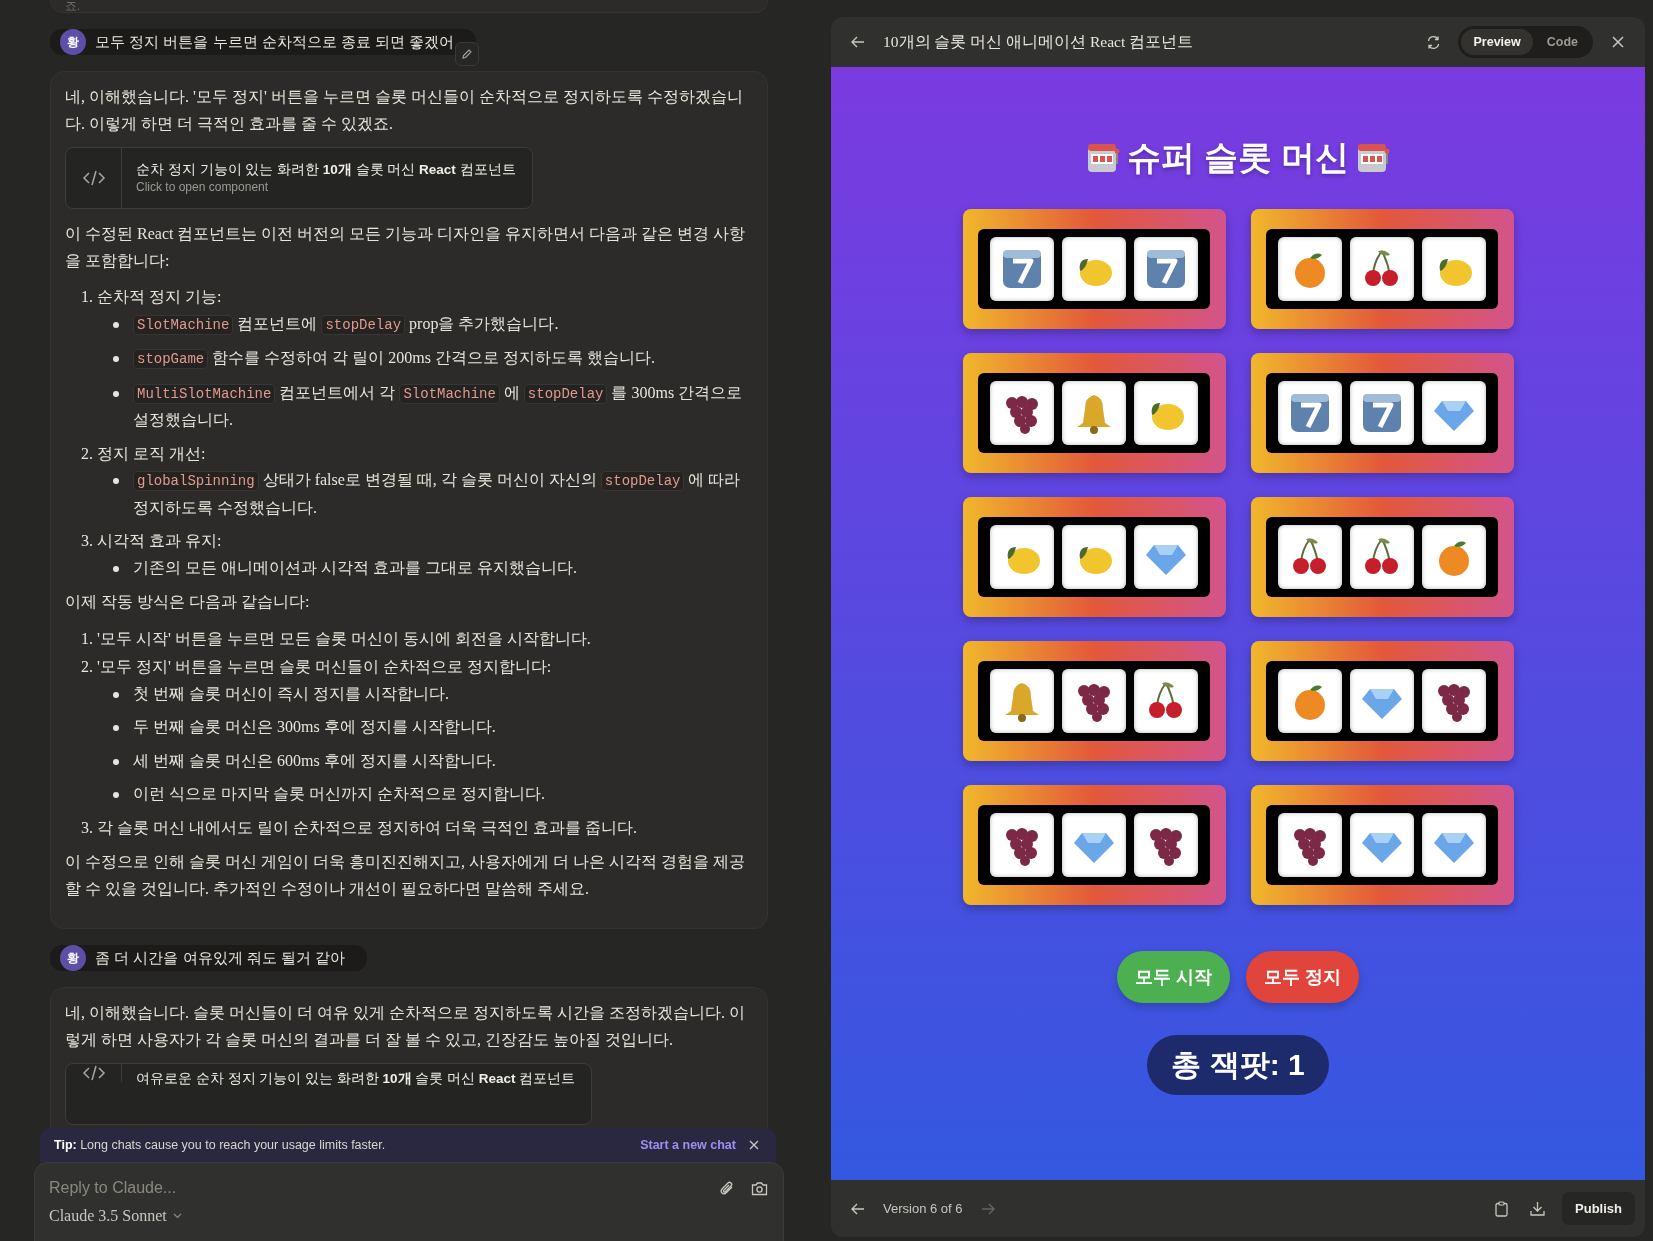 This screenshot has height=1241, width=1653. What do you see at coordinates (159, 297) in the screenshot?
I see `list-item-text: 순차적 정지 기능:` at bounding box center [159, 297].